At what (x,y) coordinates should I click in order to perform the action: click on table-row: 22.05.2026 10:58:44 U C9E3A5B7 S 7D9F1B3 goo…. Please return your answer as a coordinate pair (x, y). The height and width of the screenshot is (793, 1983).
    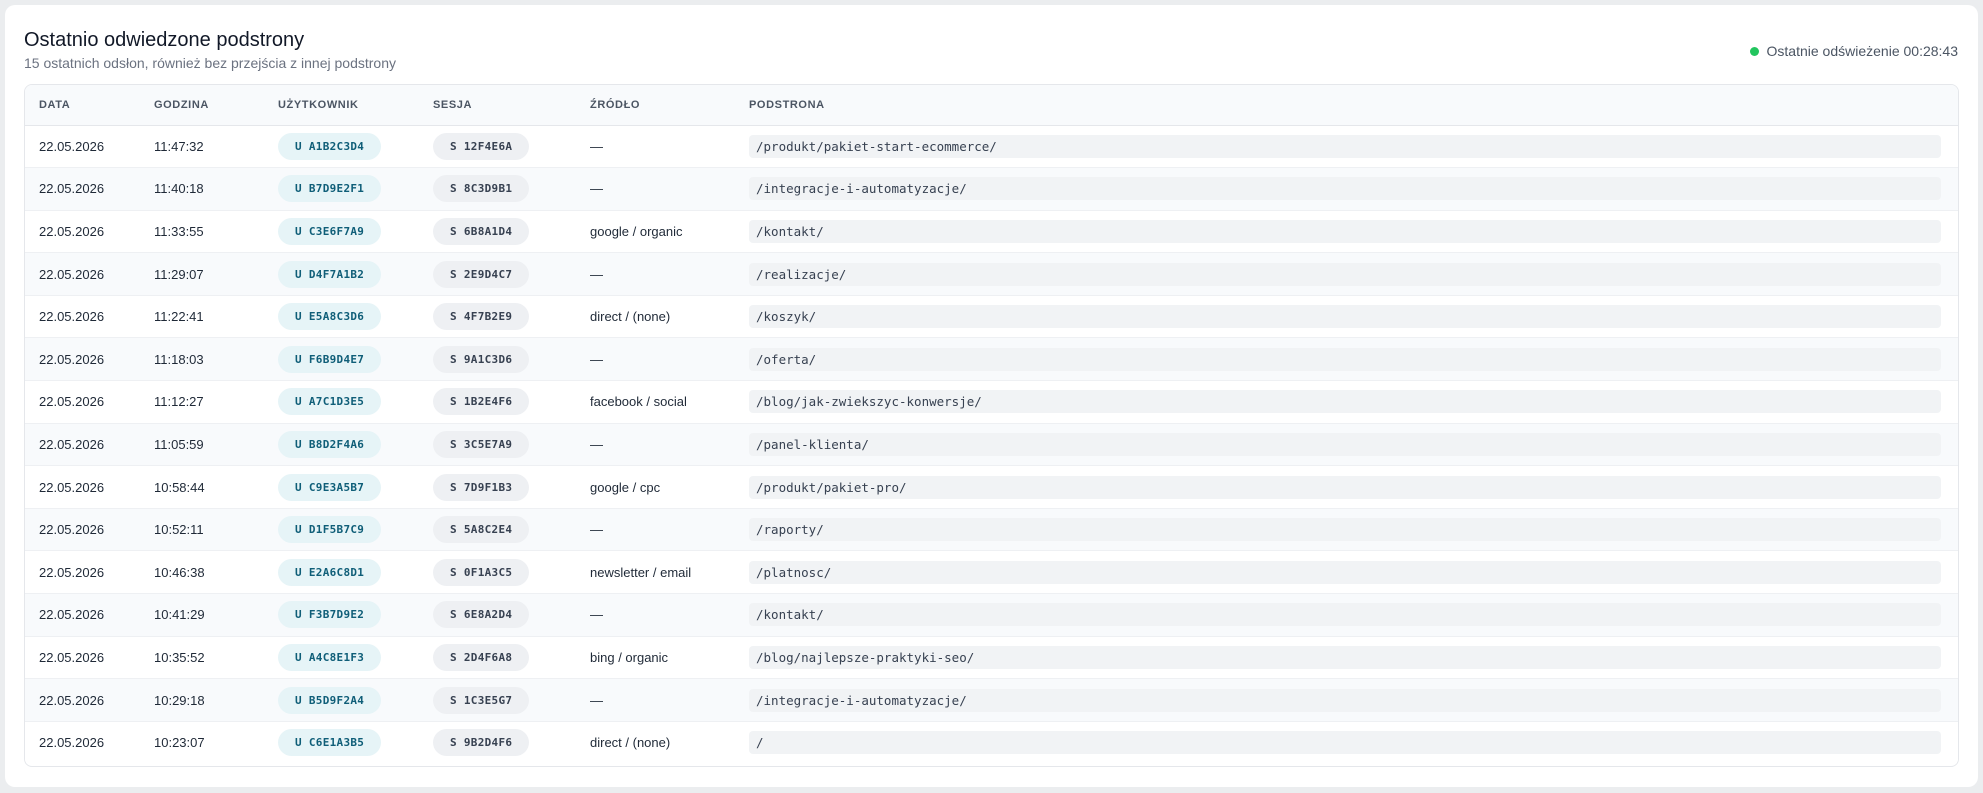
    Looking at the image, I should click on (991, 487).